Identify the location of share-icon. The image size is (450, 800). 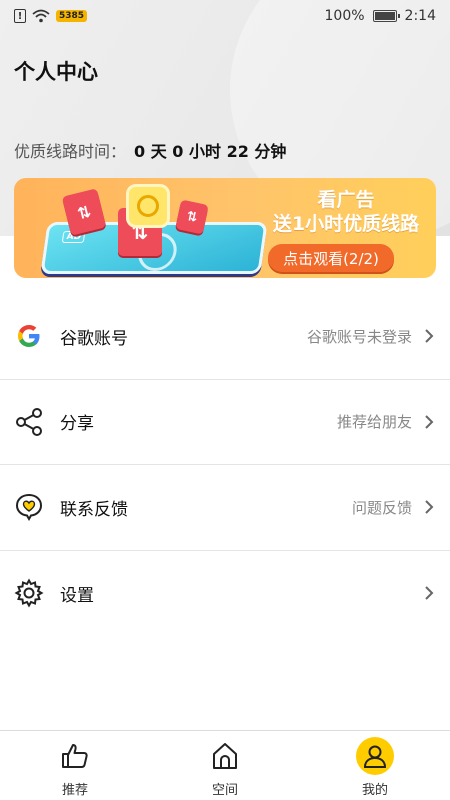
(29, 422).